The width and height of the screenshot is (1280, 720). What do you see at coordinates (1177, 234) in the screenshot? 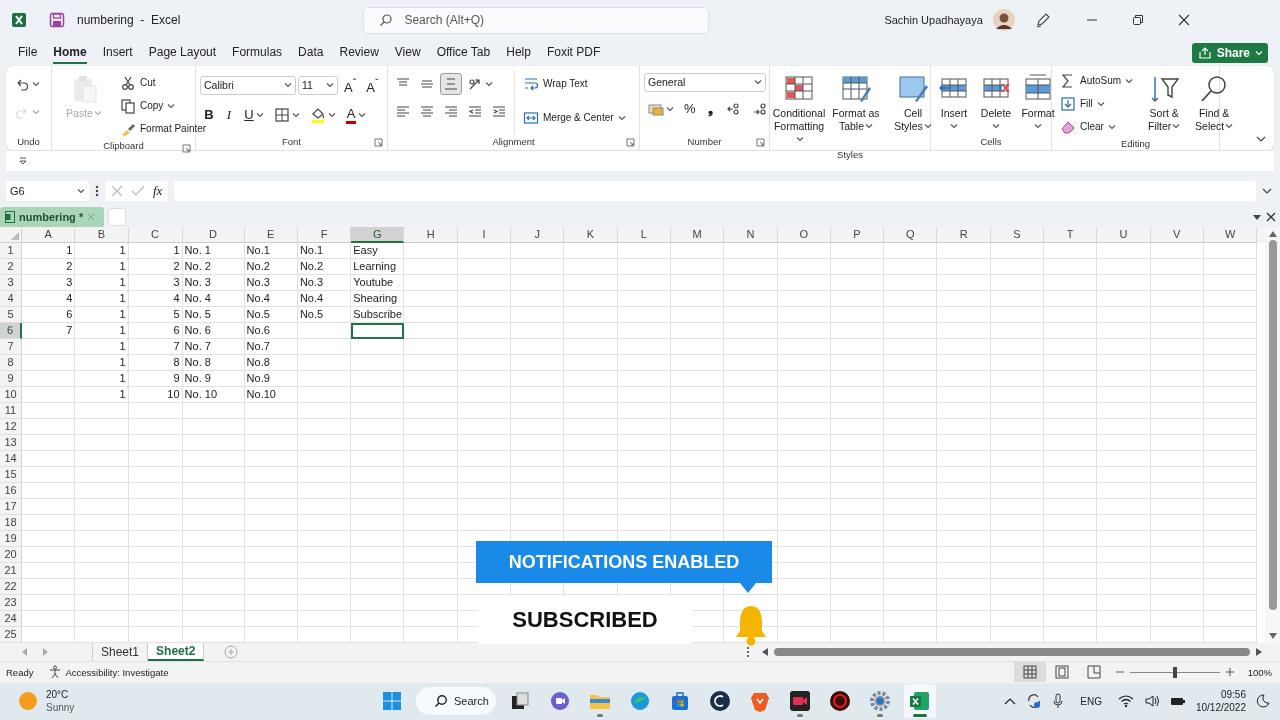
I see `column-header: V` at bounding box center [1177, 234].